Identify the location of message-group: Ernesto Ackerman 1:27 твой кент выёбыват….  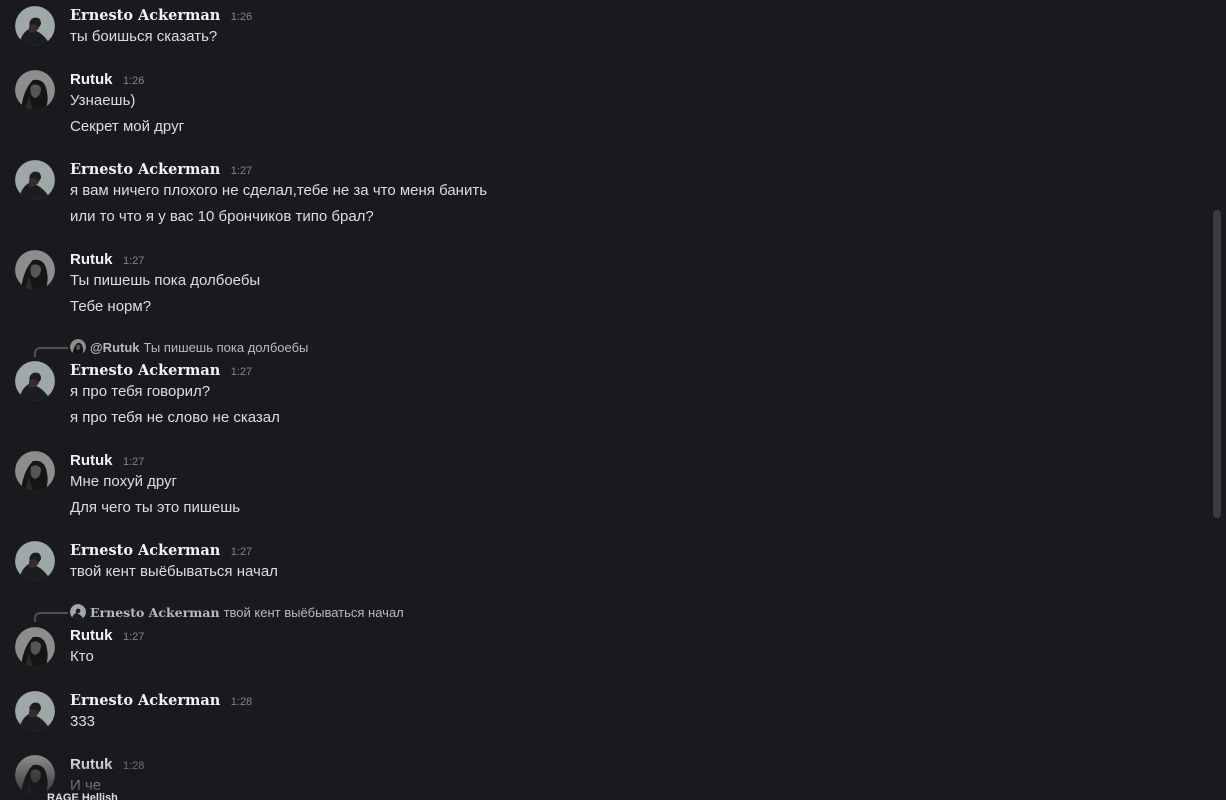
(595, 566).